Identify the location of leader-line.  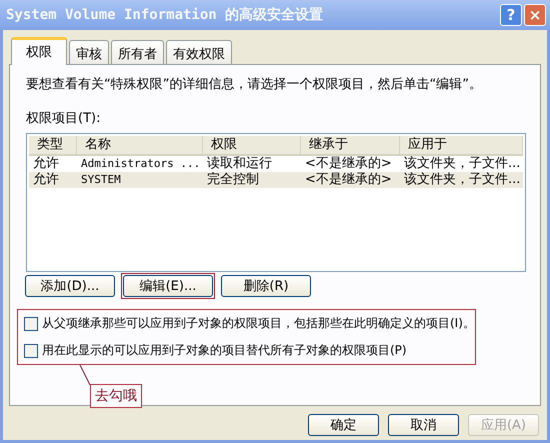
(85, 375).